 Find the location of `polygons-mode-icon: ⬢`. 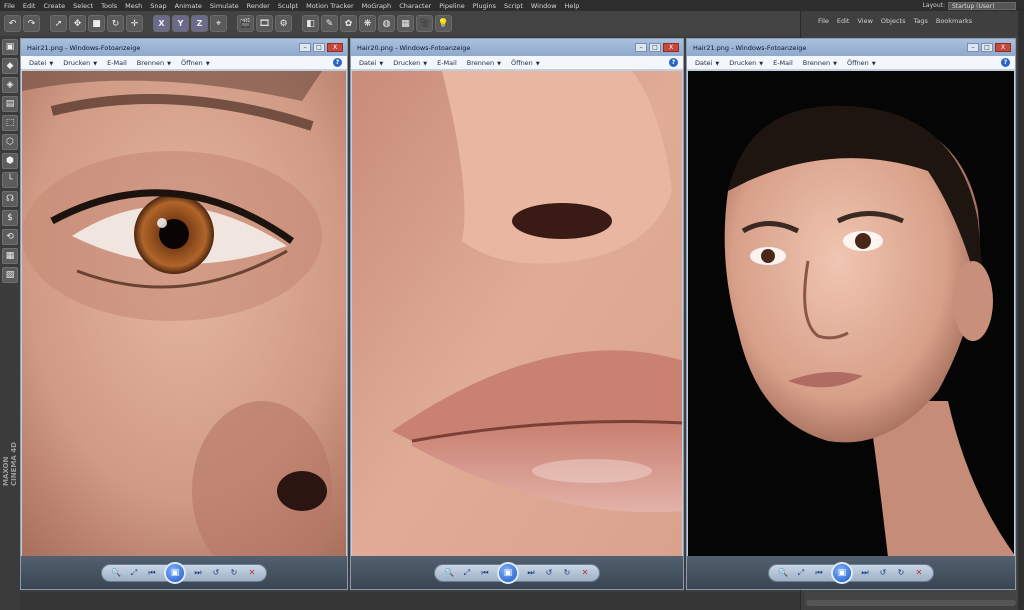

polygons-mode-icon: ⬢ is located at coordinates (10, 161).